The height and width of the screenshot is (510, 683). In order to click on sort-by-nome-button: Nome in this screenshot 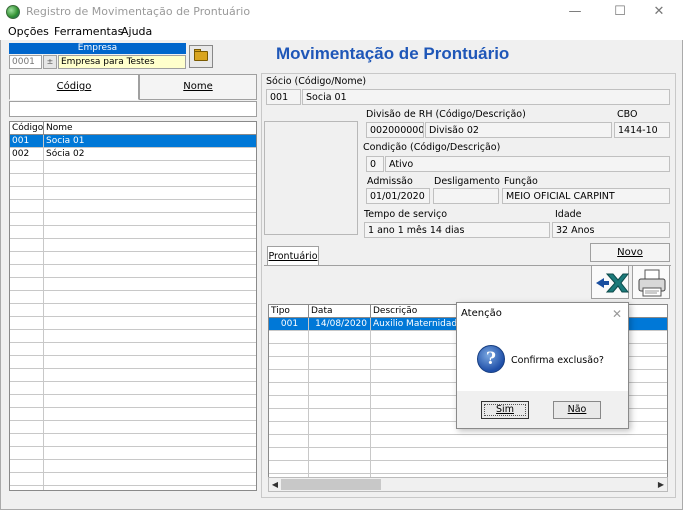, I will do `click(198, 87)`.